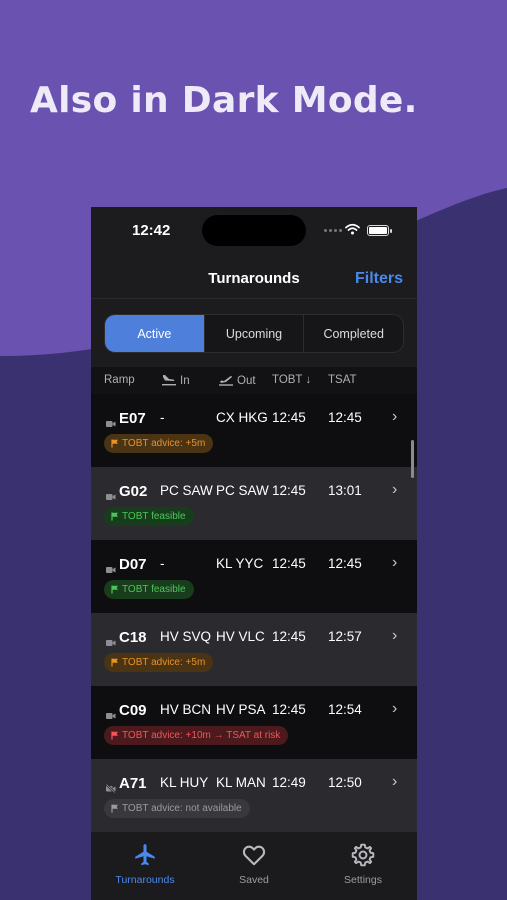 The height and width of the screenshot is (900, 507). I want to click on outbound-cell: KL YYC, so click(240, 563).